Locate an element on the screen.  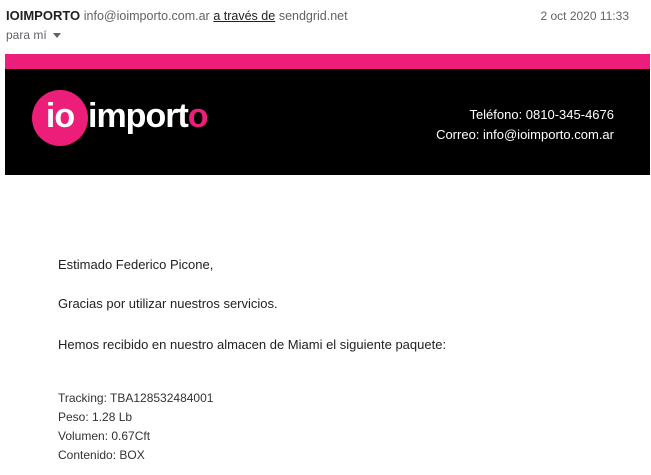
timestamp: 2 oct 2020 11:33 is located at coordinates (584, 16).